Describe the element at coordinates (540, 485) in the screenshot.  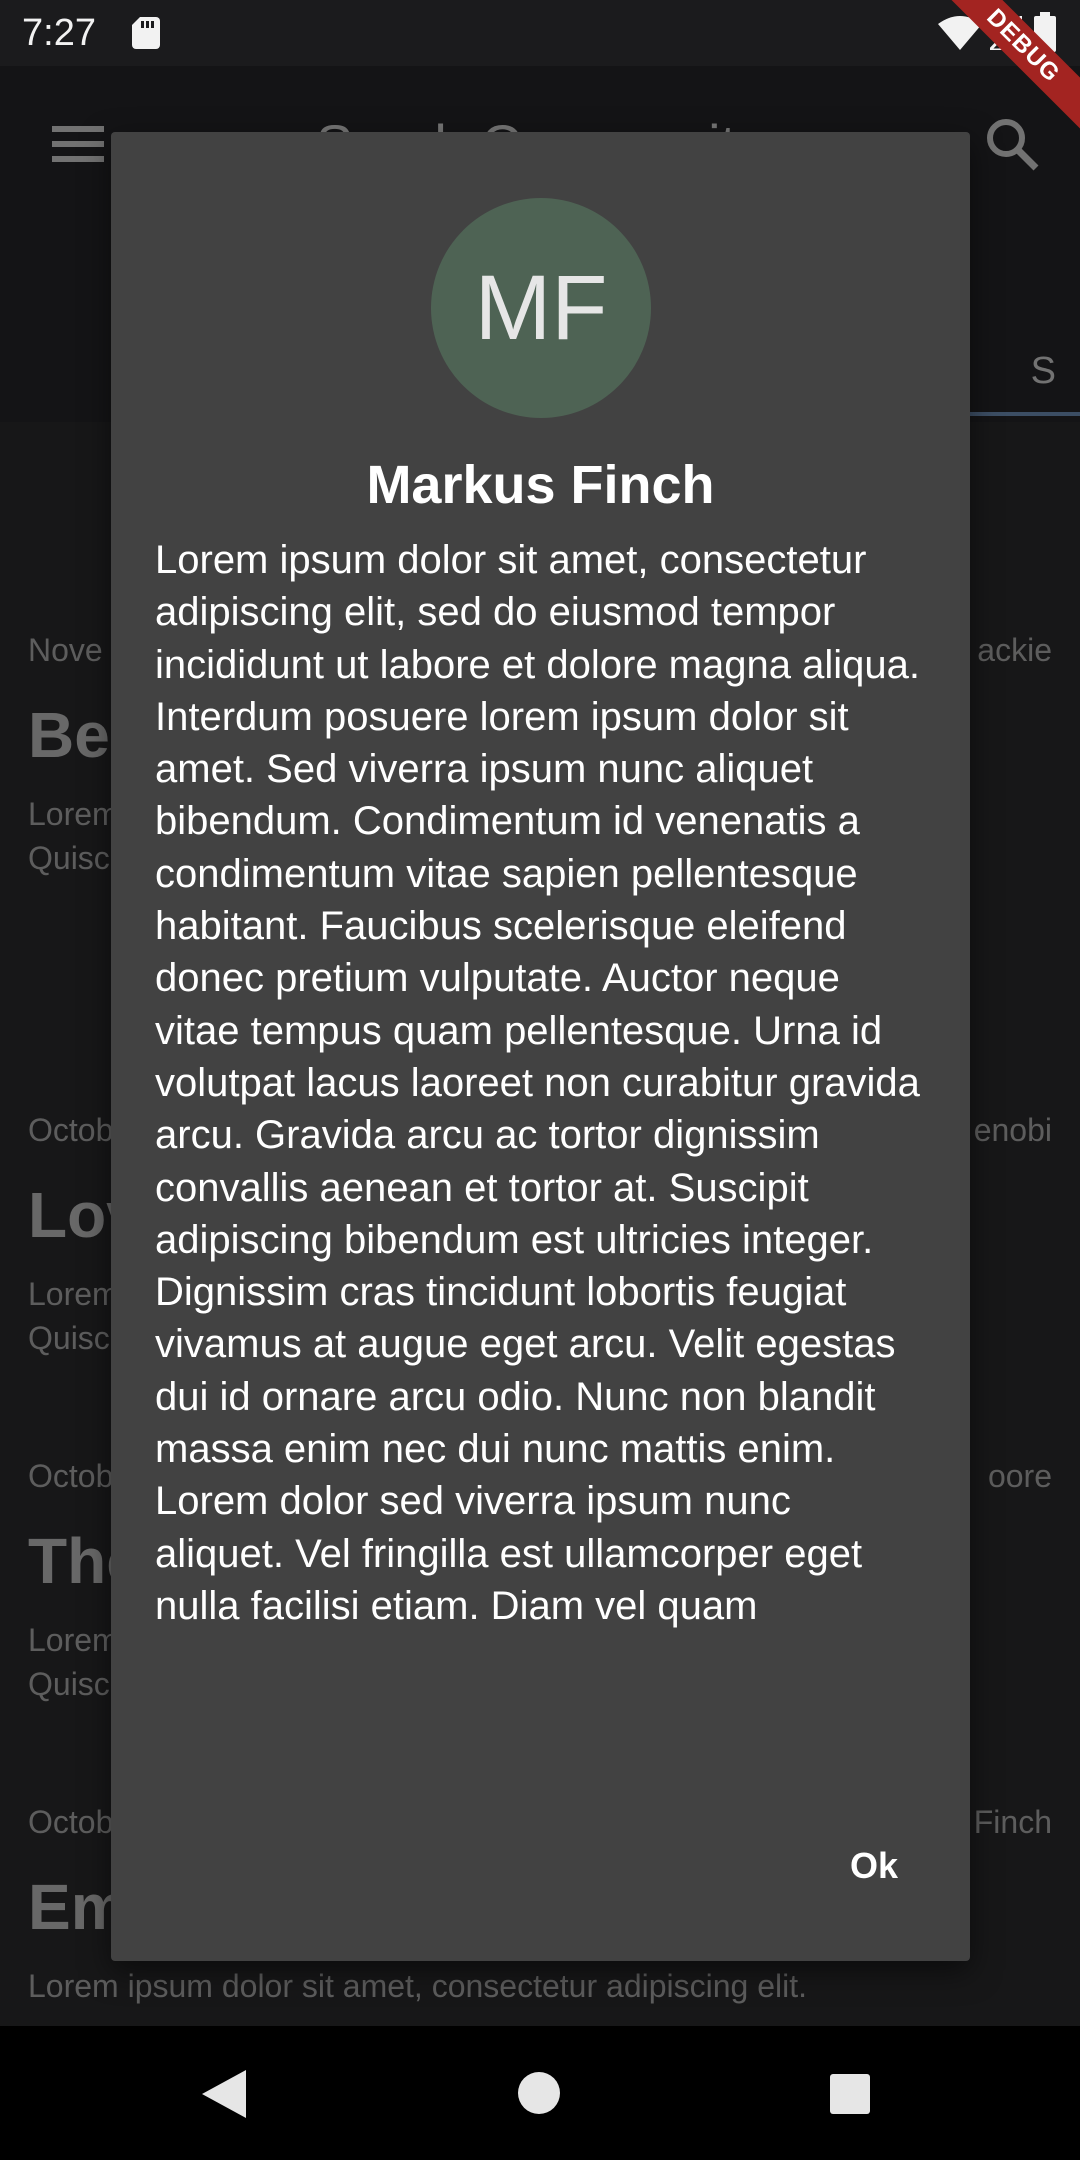
I see `author-name: Markus Finch` at that location.